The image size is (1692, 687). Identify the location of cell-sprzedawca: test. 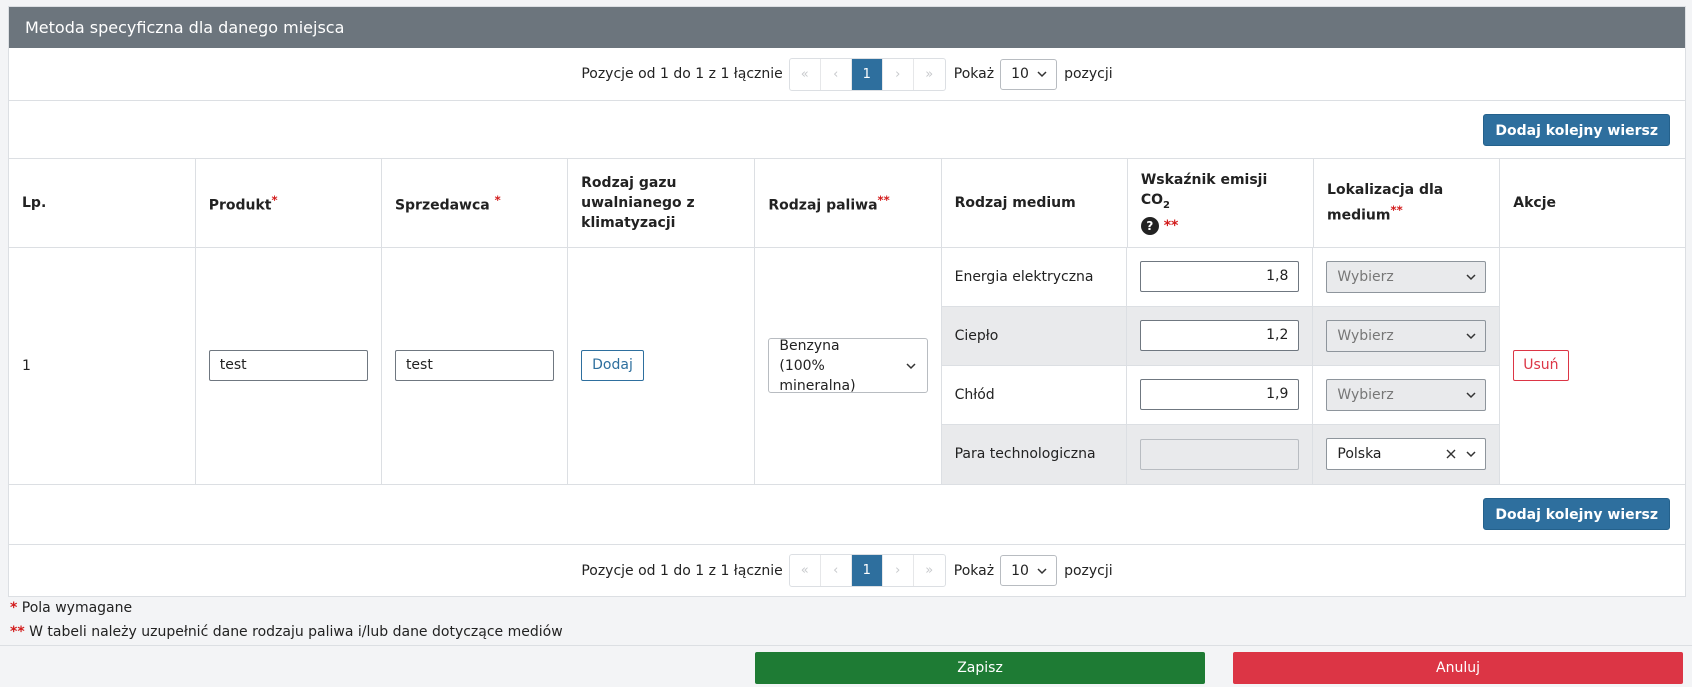
(475, 366).